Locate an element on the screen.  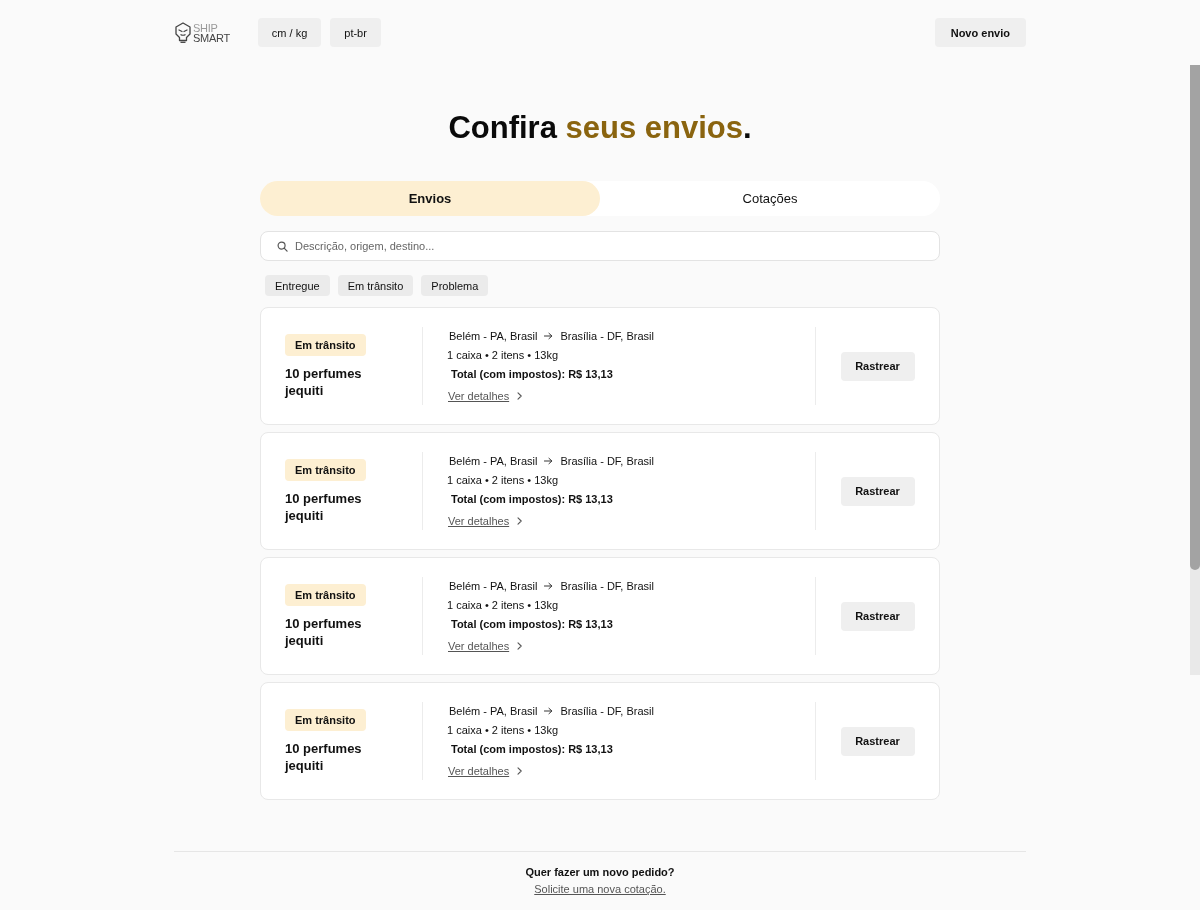
scrollbar-track is located at coordinates (1195, 370).